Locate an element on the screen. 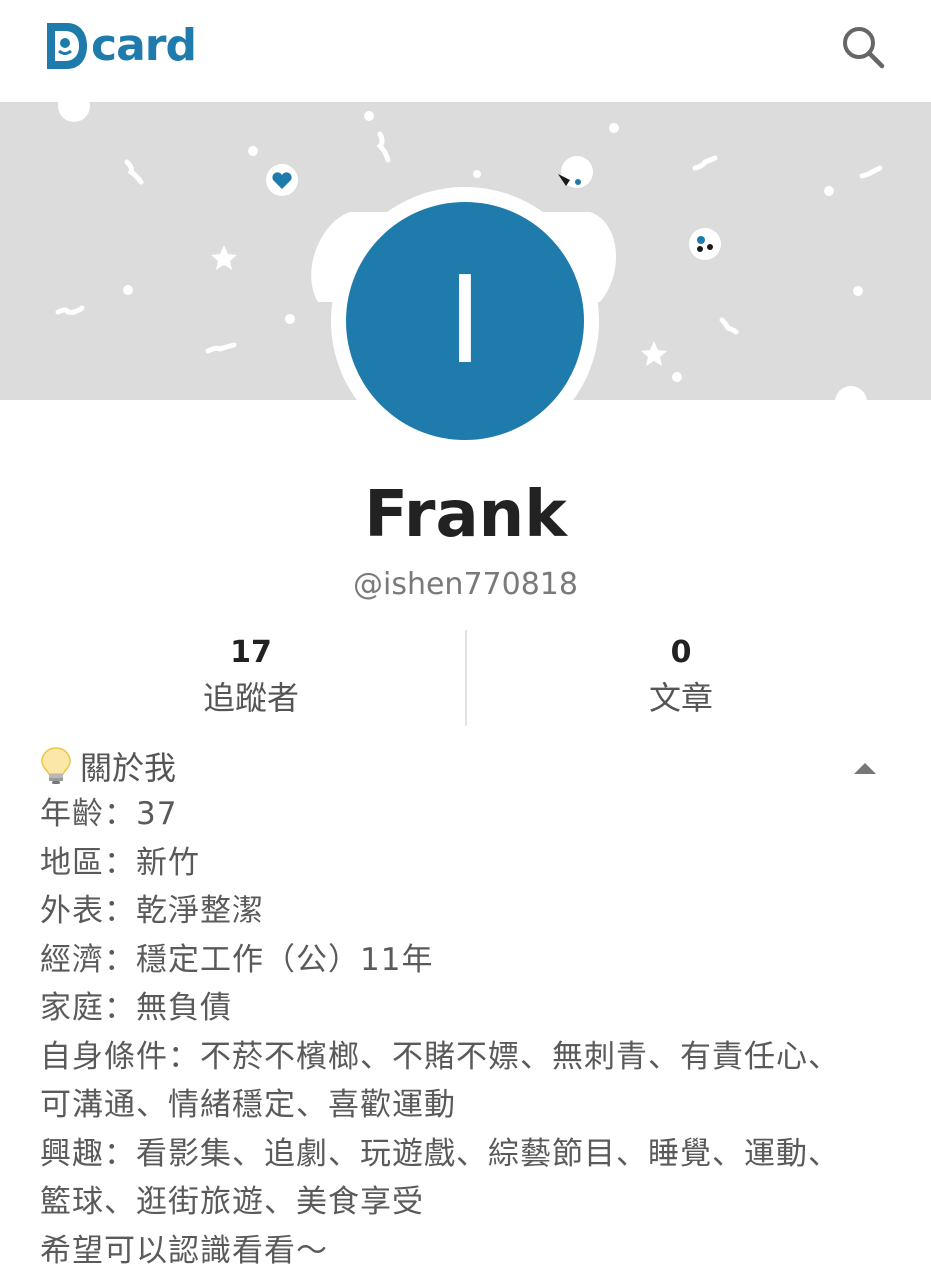  about-line-age: 年齡：37 is located at coordinates (109, 814).